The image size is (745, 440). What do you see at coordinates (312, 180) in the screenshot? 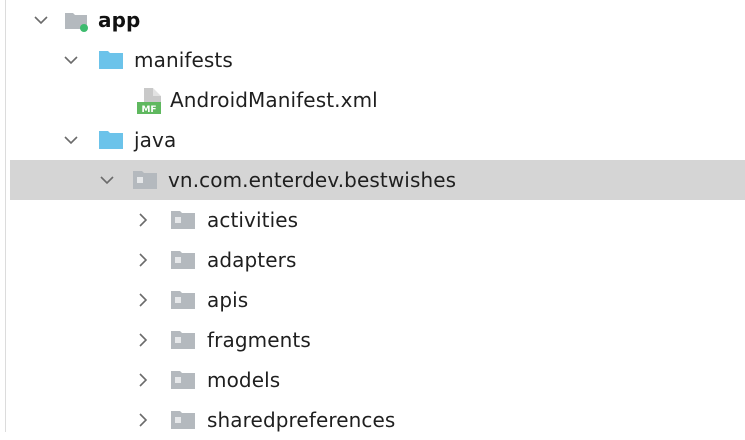
I see `tree-item-label: vn.com.enterdev.bestwishes` at bounding box center [312, 180].